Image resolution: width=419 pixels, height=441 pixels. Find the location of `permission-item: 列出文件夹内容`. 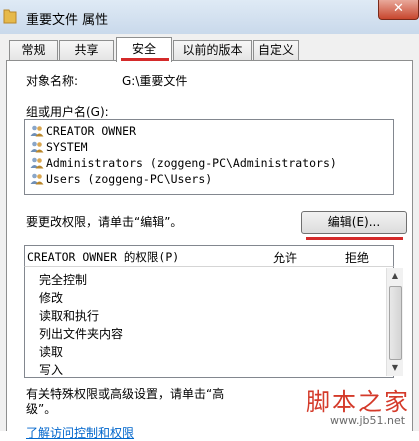

permission-item: 列出文件夹内容 is located at coordinates (81, 334).